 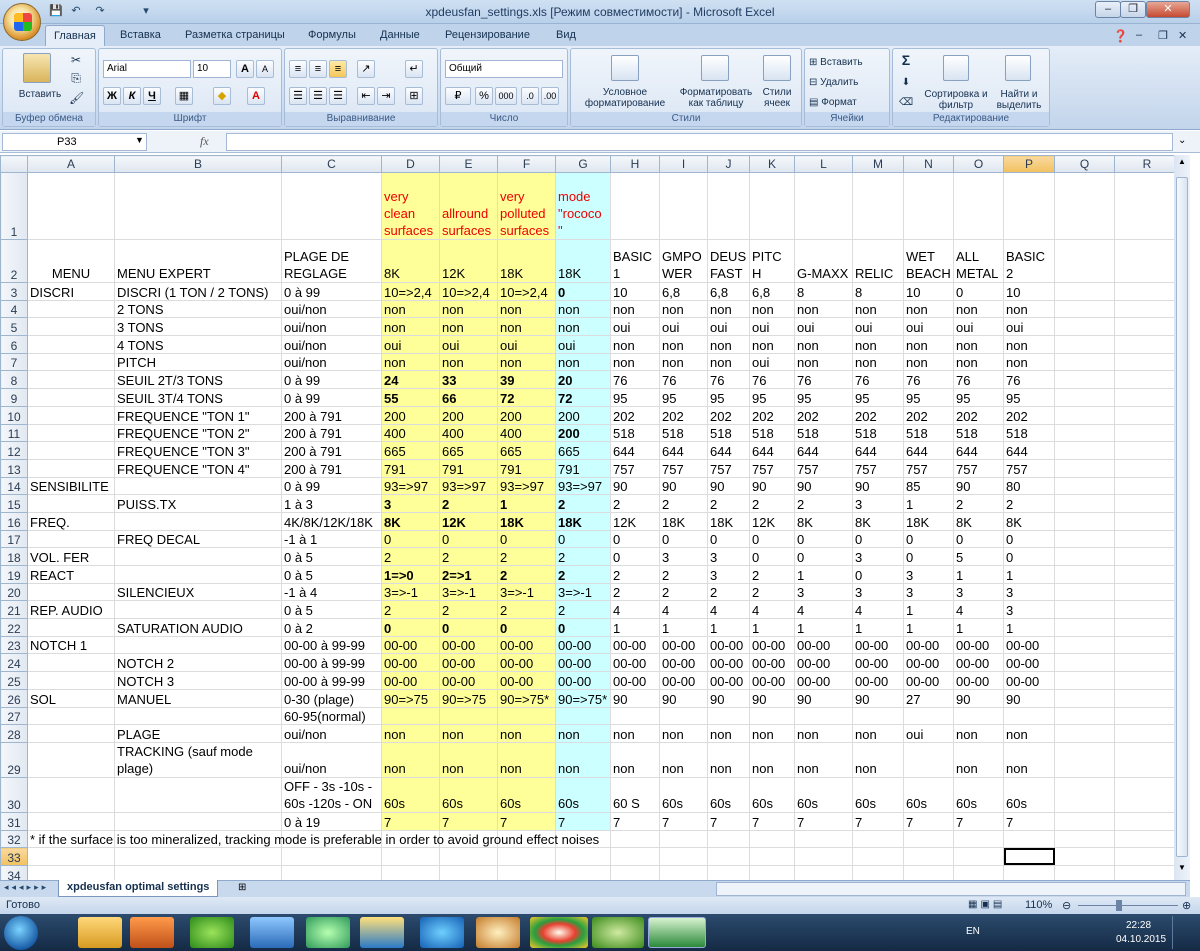 What do you see at coordinates (410, 291) in the screenshot?
I see `cell-d3: 10=>2,4` at bounding box center [410, 291].